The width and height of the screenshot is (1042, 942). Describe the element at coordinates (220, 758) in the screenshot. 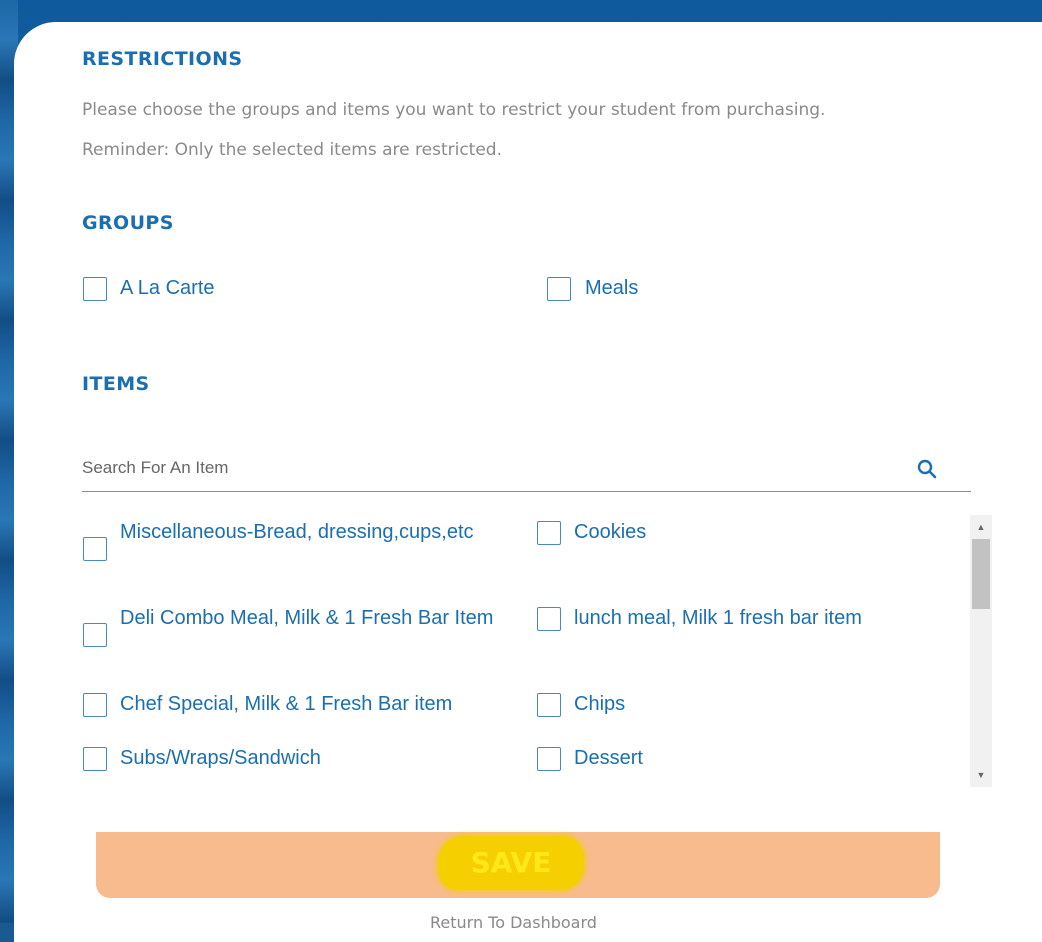

I see `item-label-subs-wraps: Subs/Wraps/Sandwich` at that location.